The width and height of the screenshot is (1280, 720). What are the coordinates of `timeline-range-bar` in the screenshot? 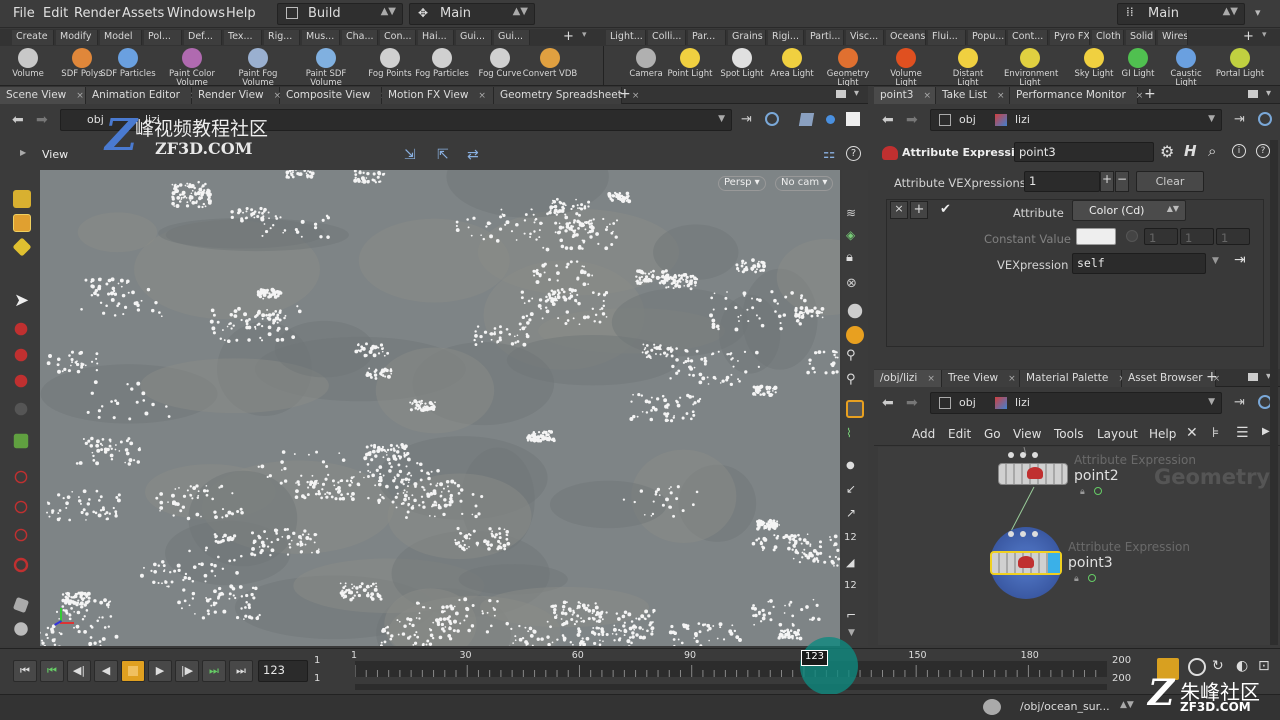 It's located at (731, 687).